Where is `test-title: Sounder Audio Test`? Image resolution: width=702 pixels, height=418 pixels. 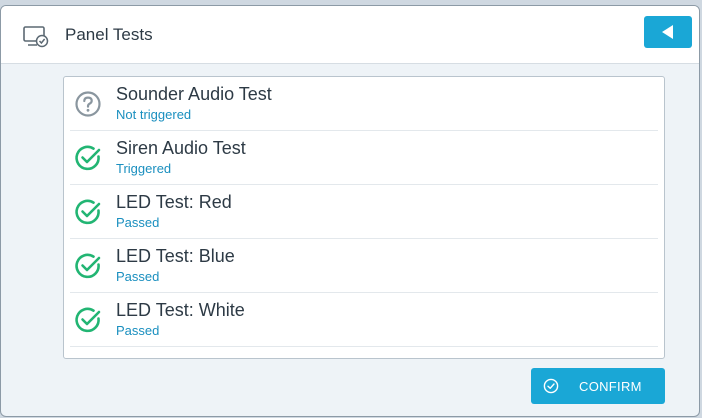
test-title: Sounder Audio Test is located at coordinates (194, 94).